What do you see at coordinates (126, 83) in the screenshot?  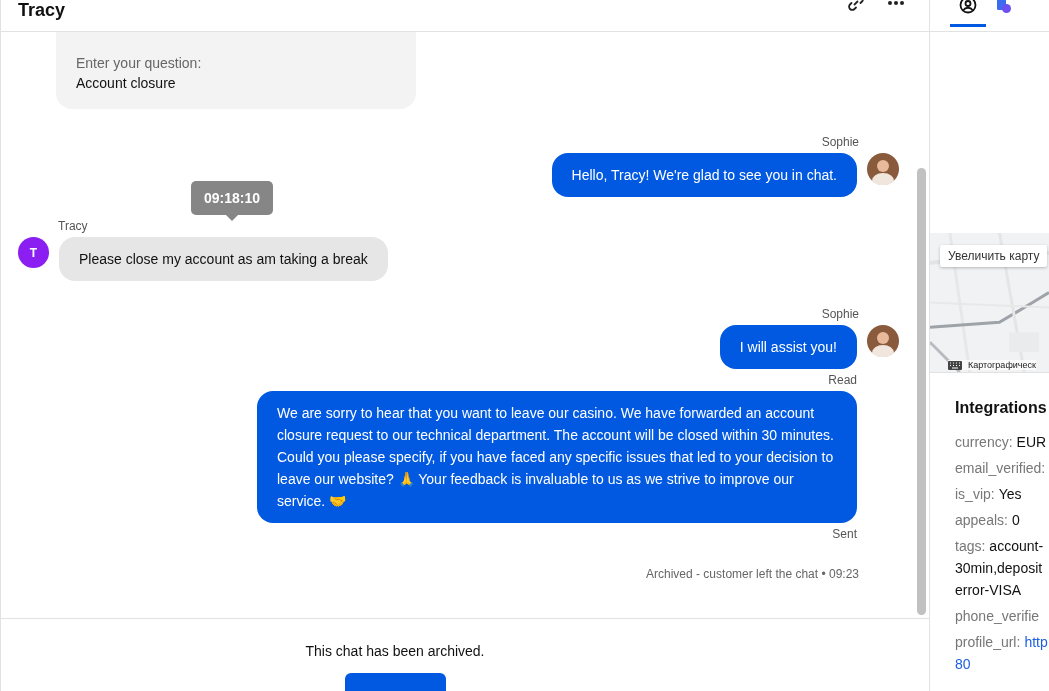 I see `form-value: Account closure` at bounding box center [126, 83].